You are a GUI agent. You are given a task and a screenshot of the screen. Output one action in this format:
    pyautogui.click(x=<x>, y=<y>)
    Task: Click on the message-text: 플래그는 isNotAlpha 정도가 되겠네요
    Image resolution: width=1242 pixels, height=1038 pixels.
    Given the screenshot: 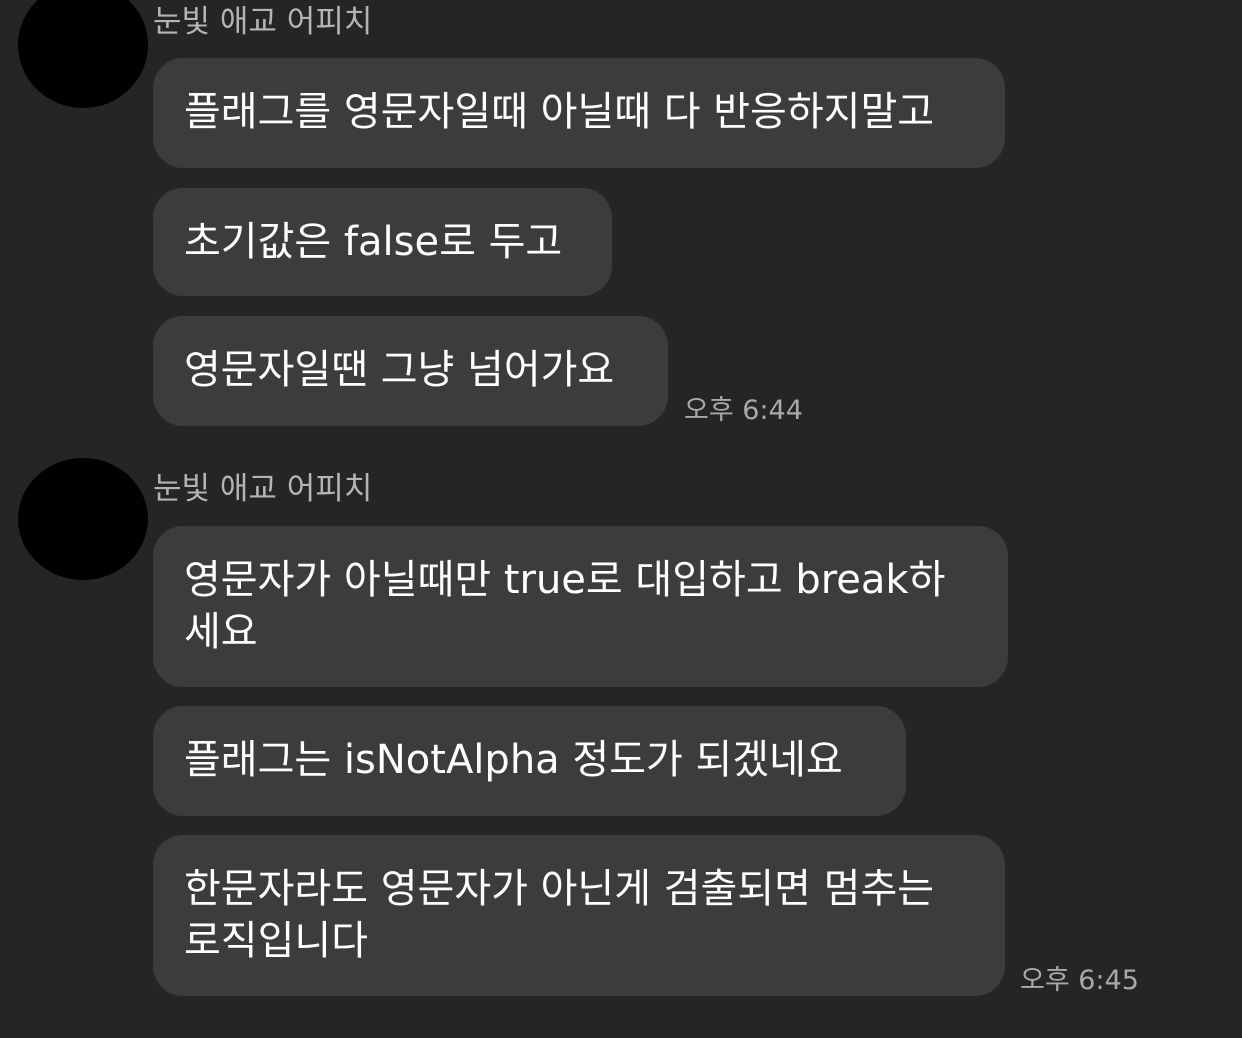 What is the action you would take?
    pyautogui.click(x=513, y=760)
    